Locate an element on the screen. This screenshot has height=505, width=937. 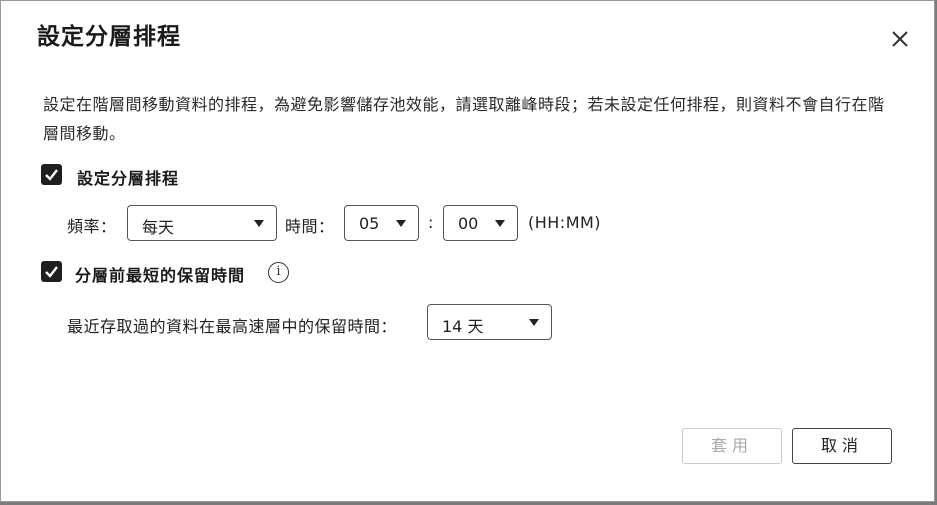
dialog-title: 設定分層排程 is located at coordinates (109, 37).